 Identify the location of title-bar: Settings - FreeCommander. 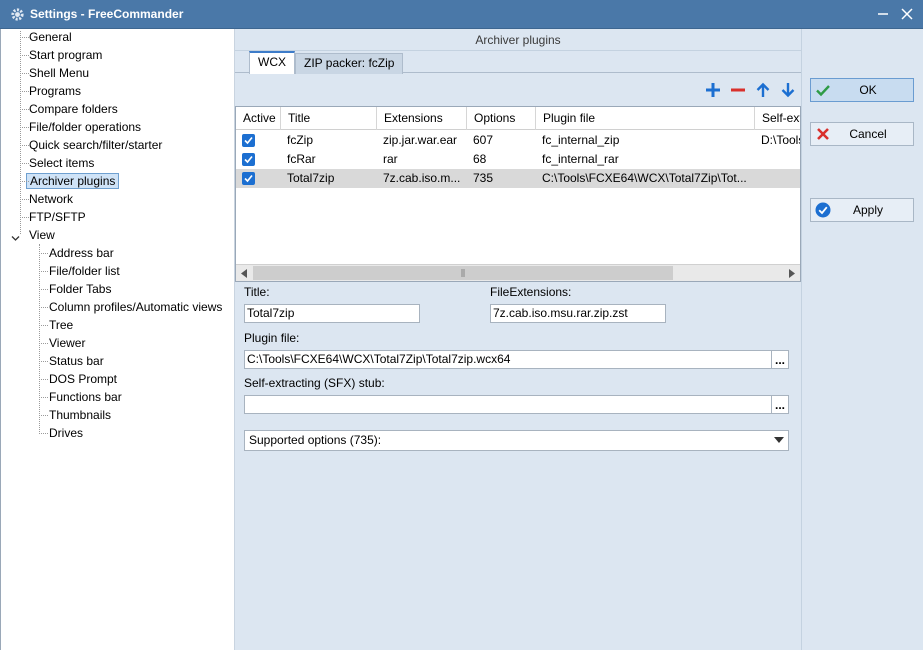
(461, 14).